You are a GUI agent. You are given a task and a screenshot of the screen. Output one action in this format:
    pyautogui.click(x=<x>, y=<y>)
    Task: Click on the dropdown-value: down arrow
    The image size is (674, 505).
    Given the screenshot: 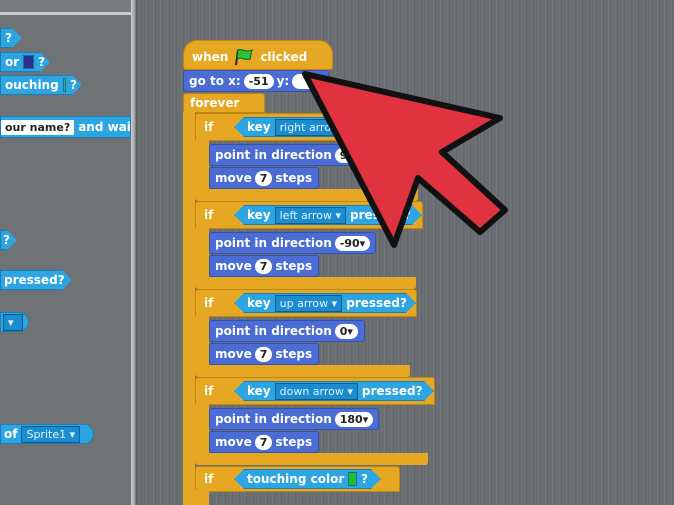 What is the action you would take?
    pyautogui.click(x=311, y=391)
    